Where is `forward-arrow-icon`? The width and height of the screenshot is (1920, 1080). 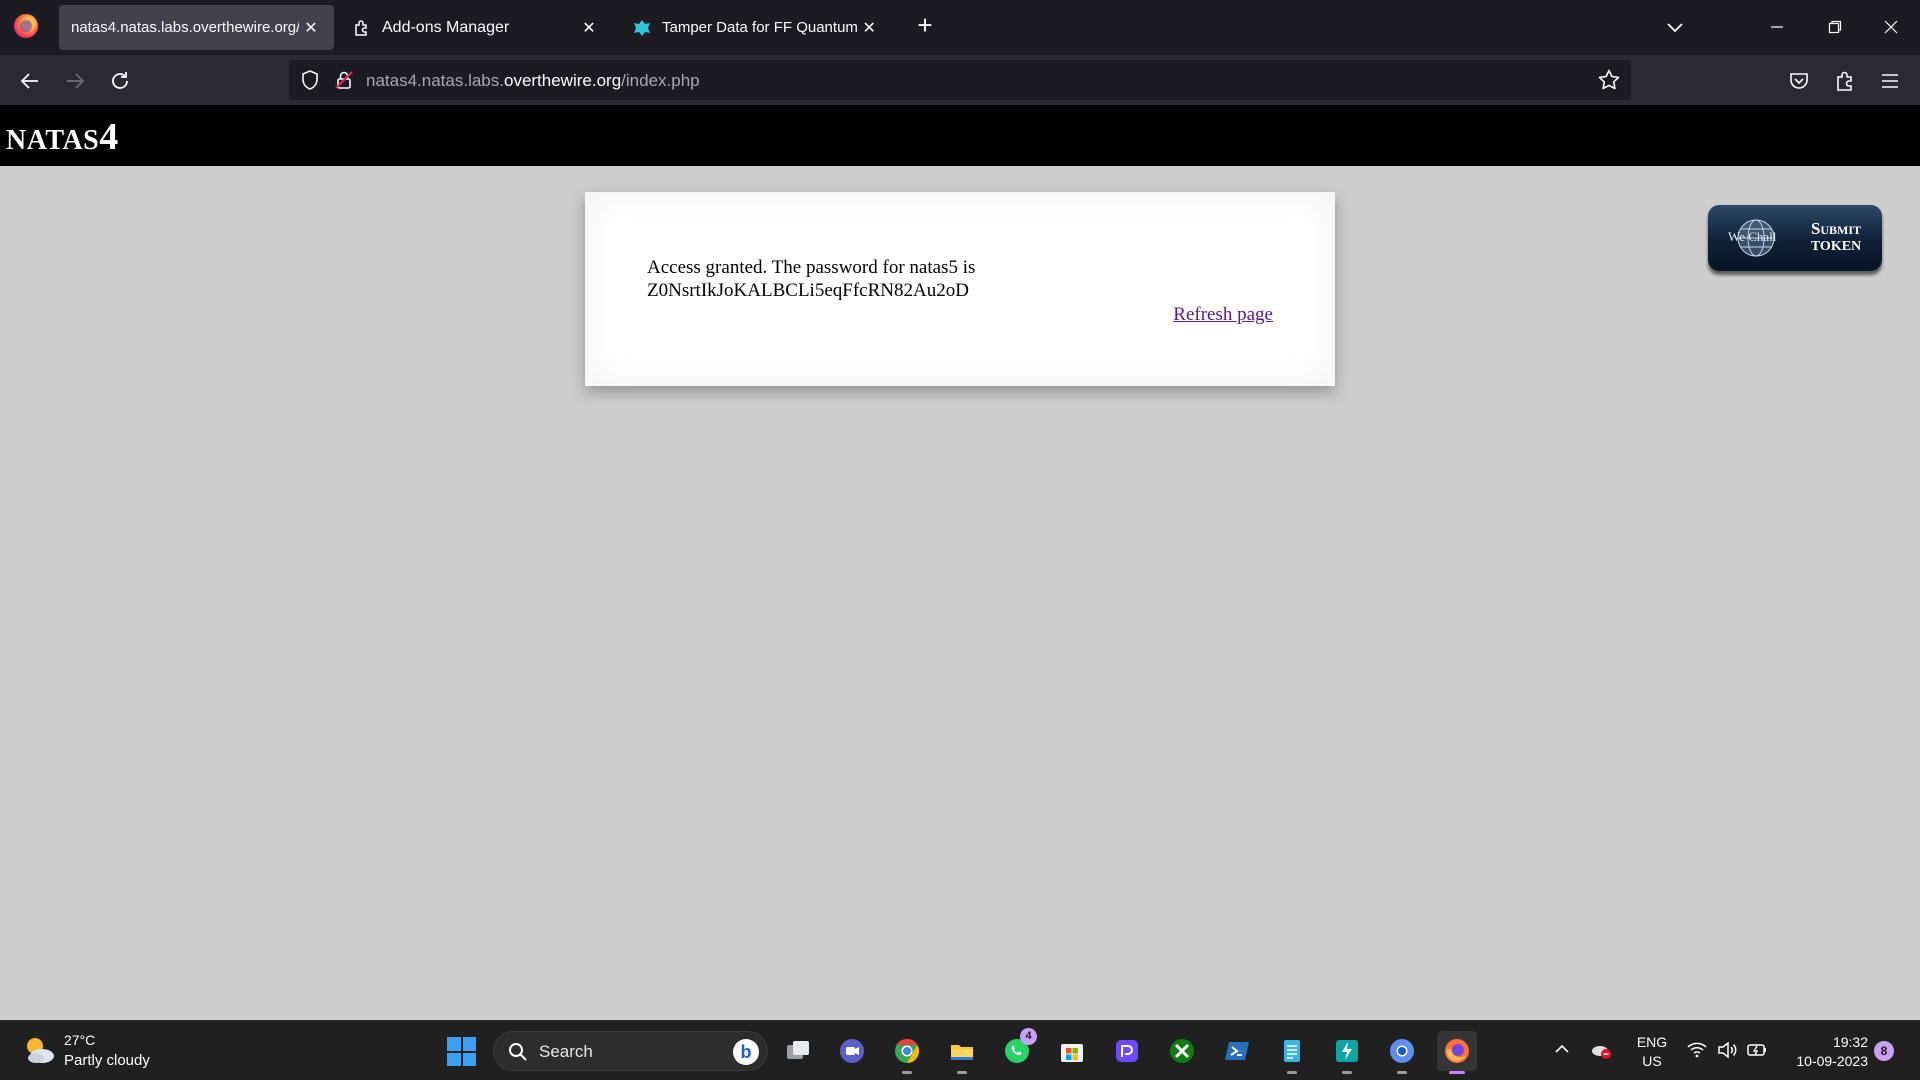 forward-arrow-icon is located at coordinates (75, 81).